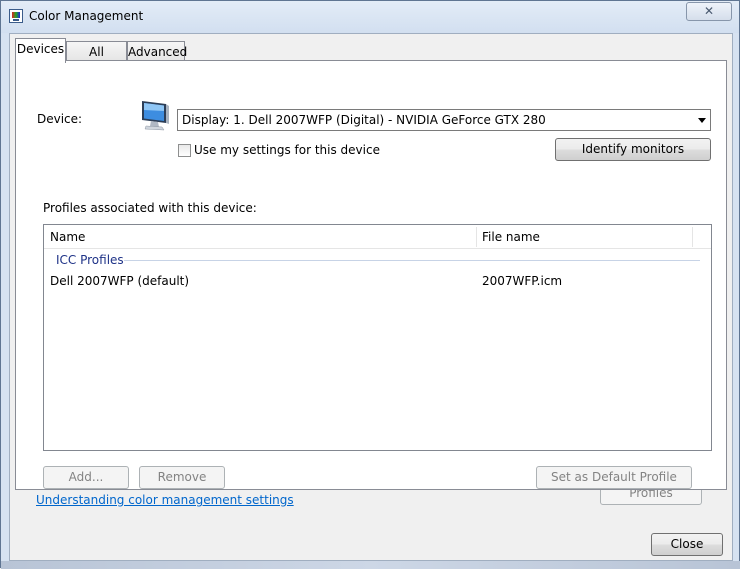 The width and height of the screenshot is (740, 569). Describe the element at coordinates (60, 119) in the screenshot. I see `device-label: Device:` at that location.